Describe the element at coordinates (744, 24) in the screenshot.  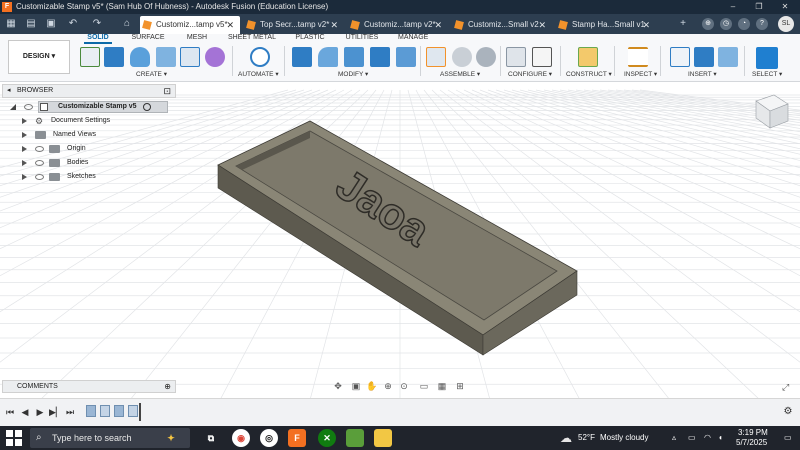
I see `notifications-icon: ◔` at that location.